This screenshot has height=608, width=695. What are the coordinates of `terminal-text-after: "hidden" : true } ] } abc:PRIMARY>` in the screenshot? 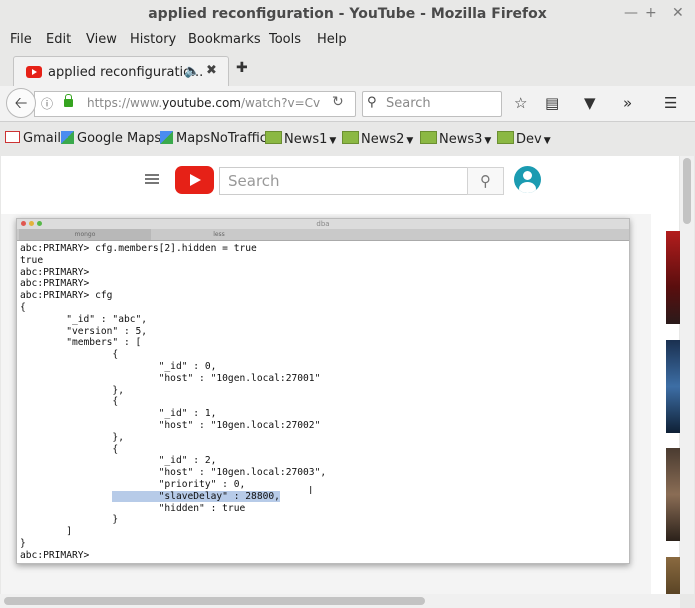 It's located at (133, 531).